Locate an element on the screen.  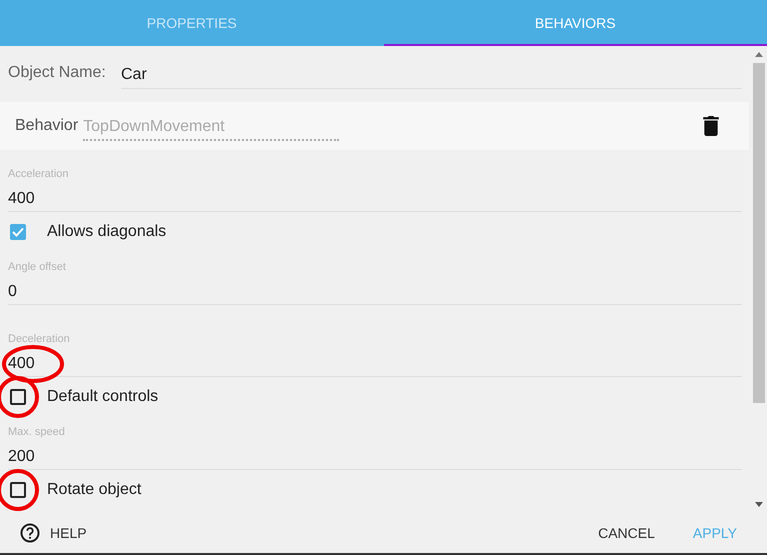
field-label: Behavior is located at coordinates (46, 126).